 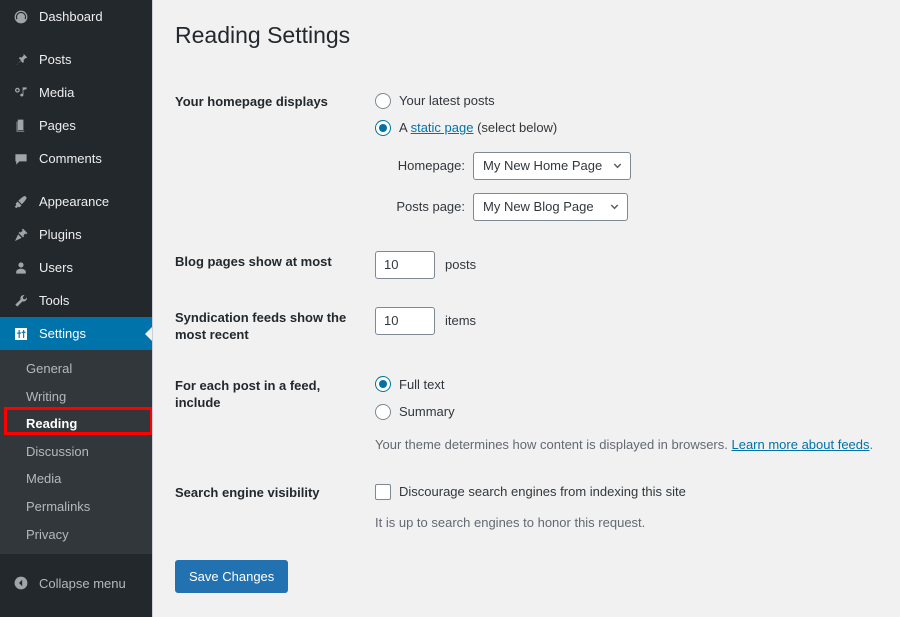 I want to click on user-icon, so click(x=21, y=268).